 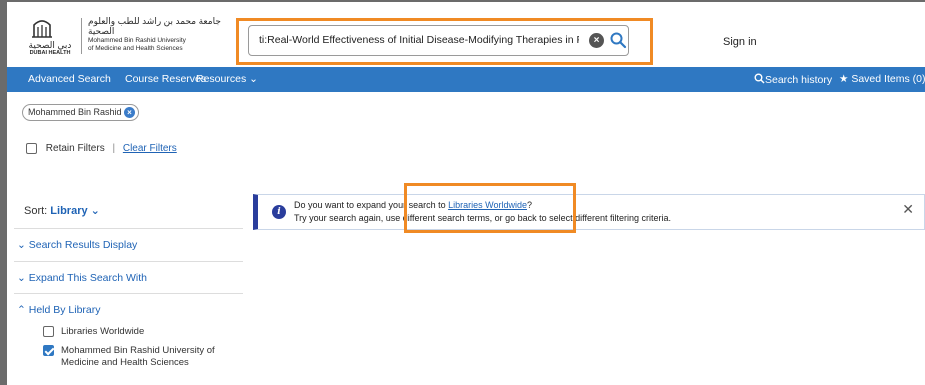 I want to click on search-history-label: Search history, so click(x=799, y=80).